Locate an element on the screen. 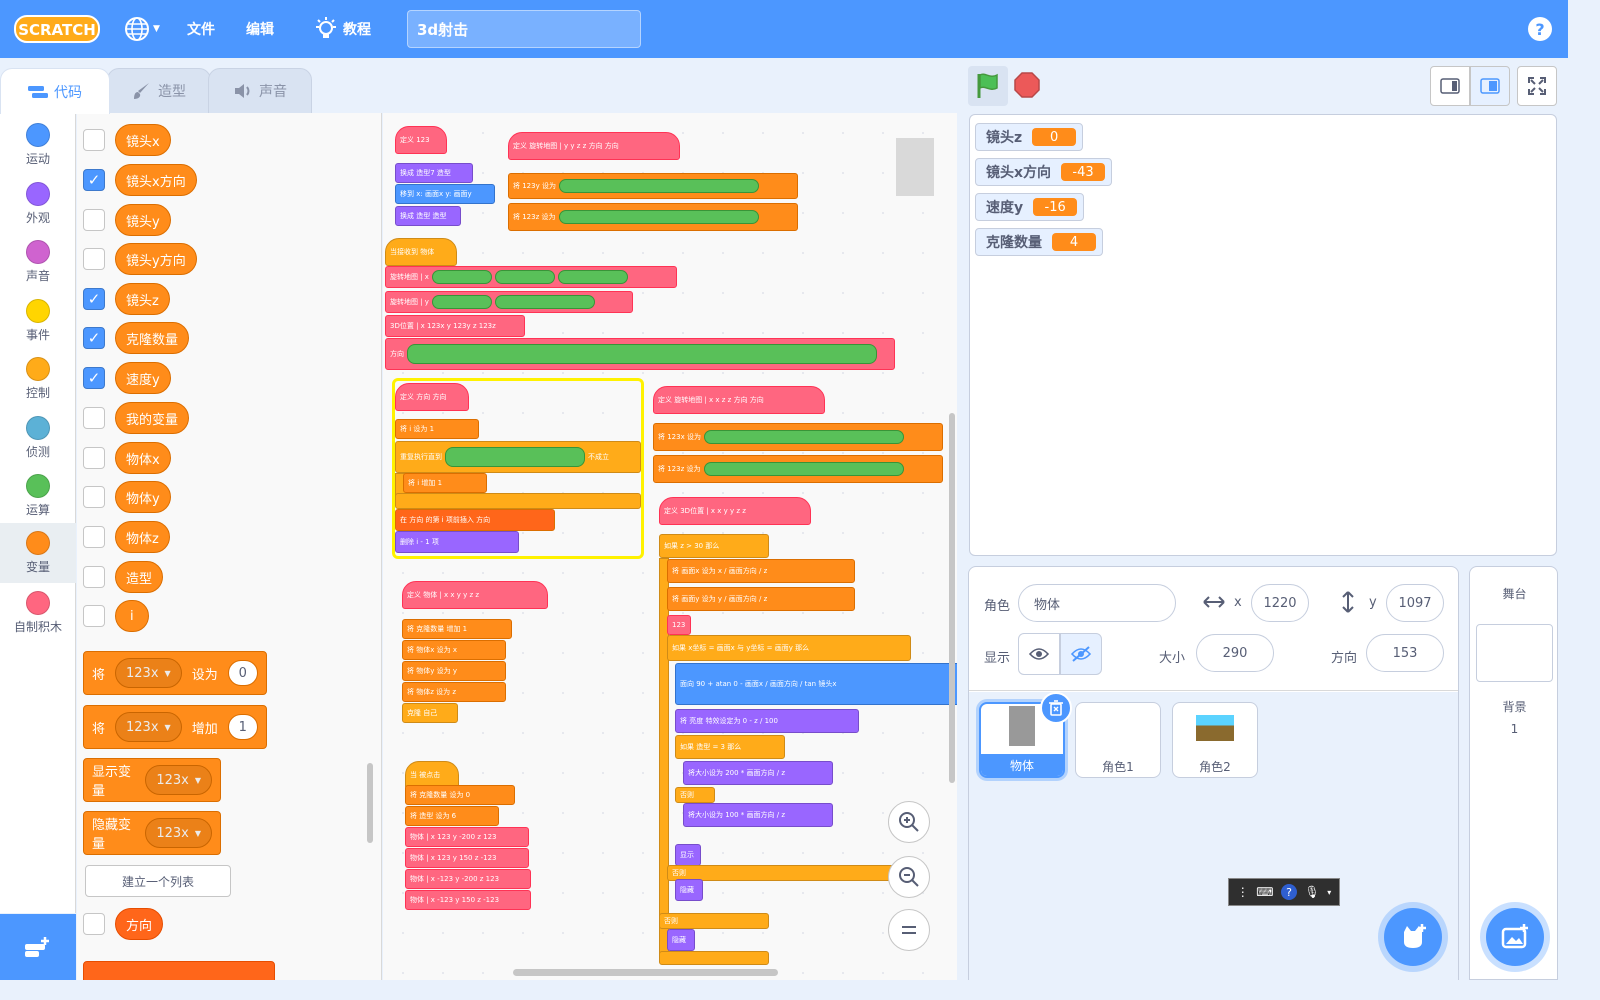  custom-call-block: 旋转地图 | y is located at coordinates (509, 302).